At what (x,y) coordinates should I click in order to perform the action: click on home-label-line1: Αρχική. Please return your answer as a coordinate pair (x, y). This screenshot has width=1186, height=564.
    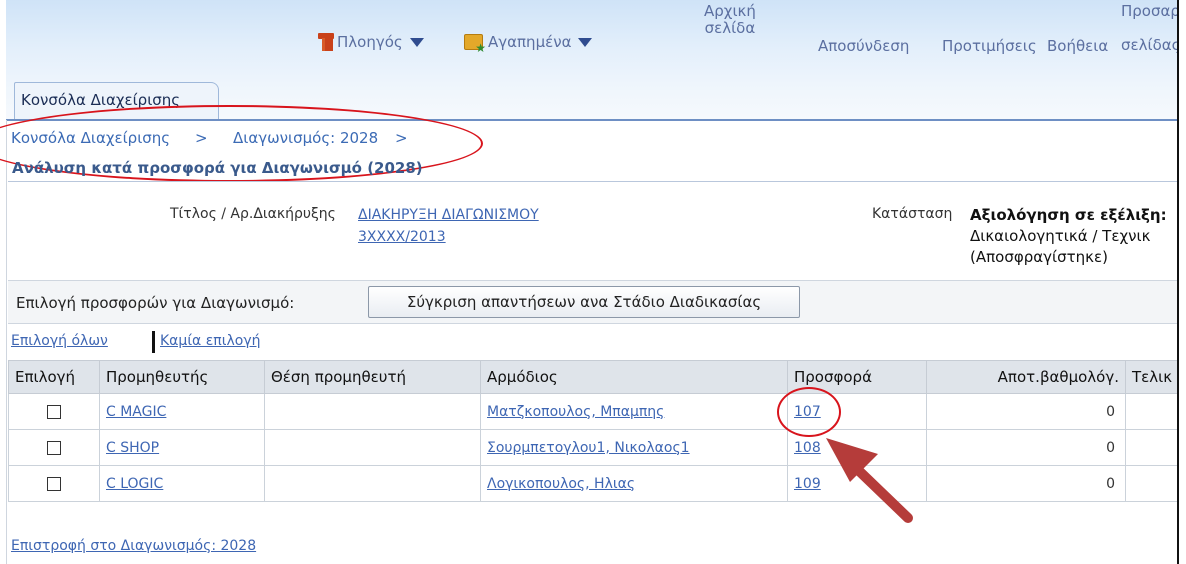
    Looking at the image, I should click on (730, 11).